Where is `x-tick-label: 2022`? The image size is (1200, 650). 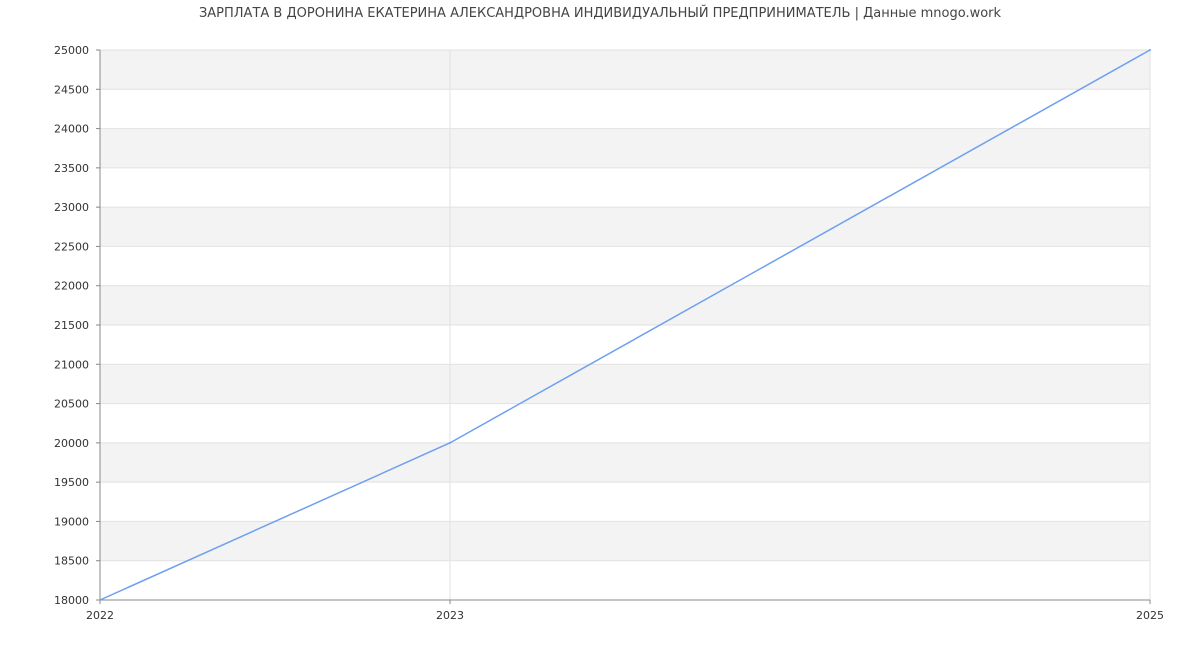
x-tick-label: 2022 is located at coordinates (100, 615).